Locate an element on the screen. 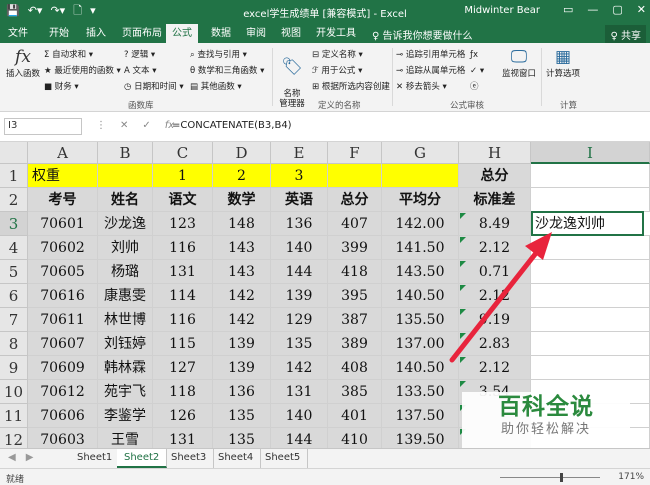  maximize-icon: ▢ is located at coordinates (617, 9).